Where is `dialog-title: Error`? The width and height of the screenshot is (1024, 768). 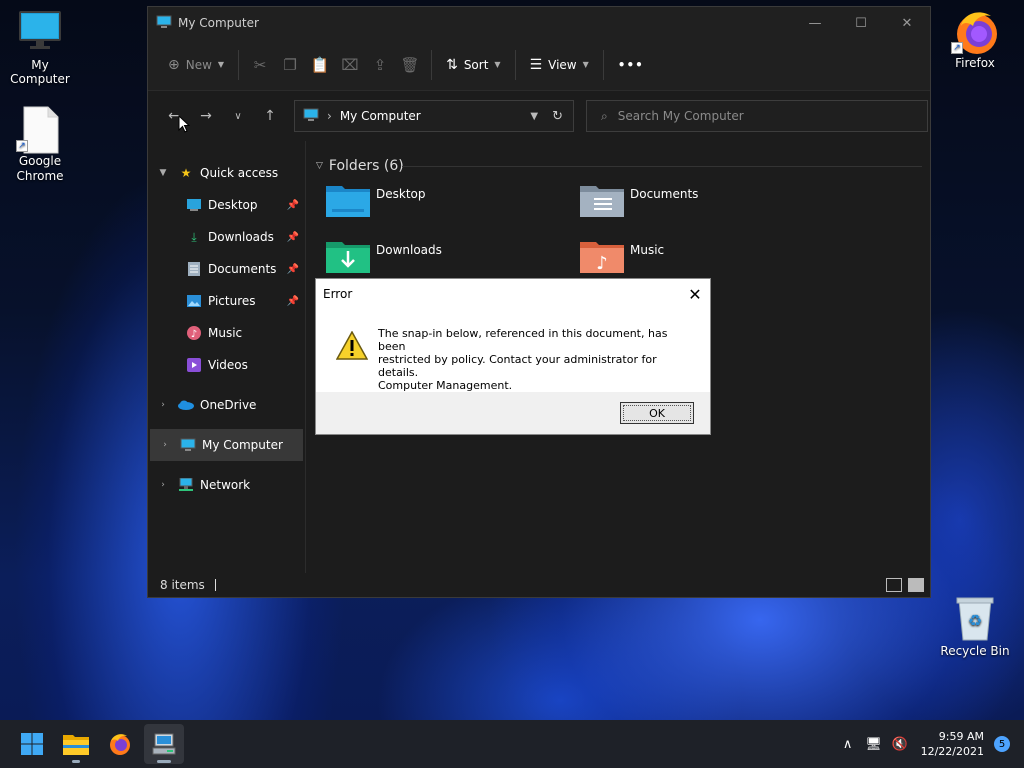 dialog-title: Error is located at coordinates (338, 294).